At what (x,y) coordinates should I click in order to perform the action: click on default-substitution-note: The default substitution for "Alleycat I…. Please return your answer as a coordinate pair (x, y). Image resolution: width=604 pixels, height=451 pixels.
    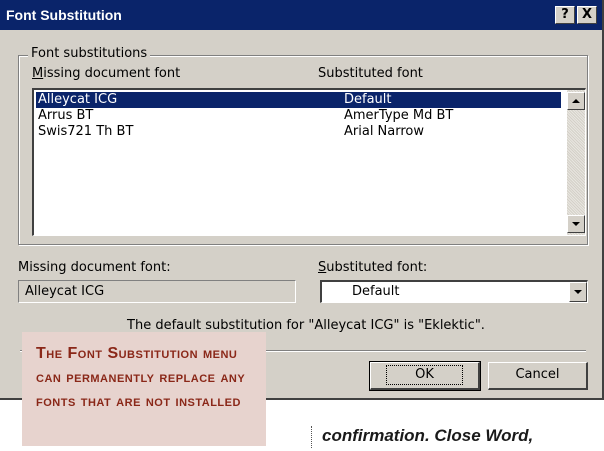
    Looking at the image, I should click on (306, 325).